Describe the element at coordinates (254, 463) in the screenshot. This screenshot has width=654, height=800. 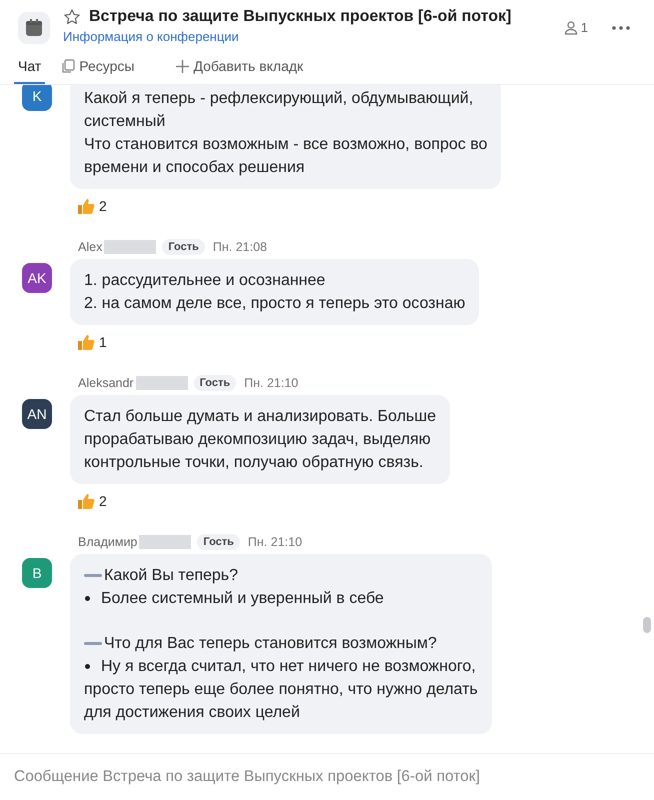
I see `message-text: контрольные точки, получаю обратную связь.` at that location.